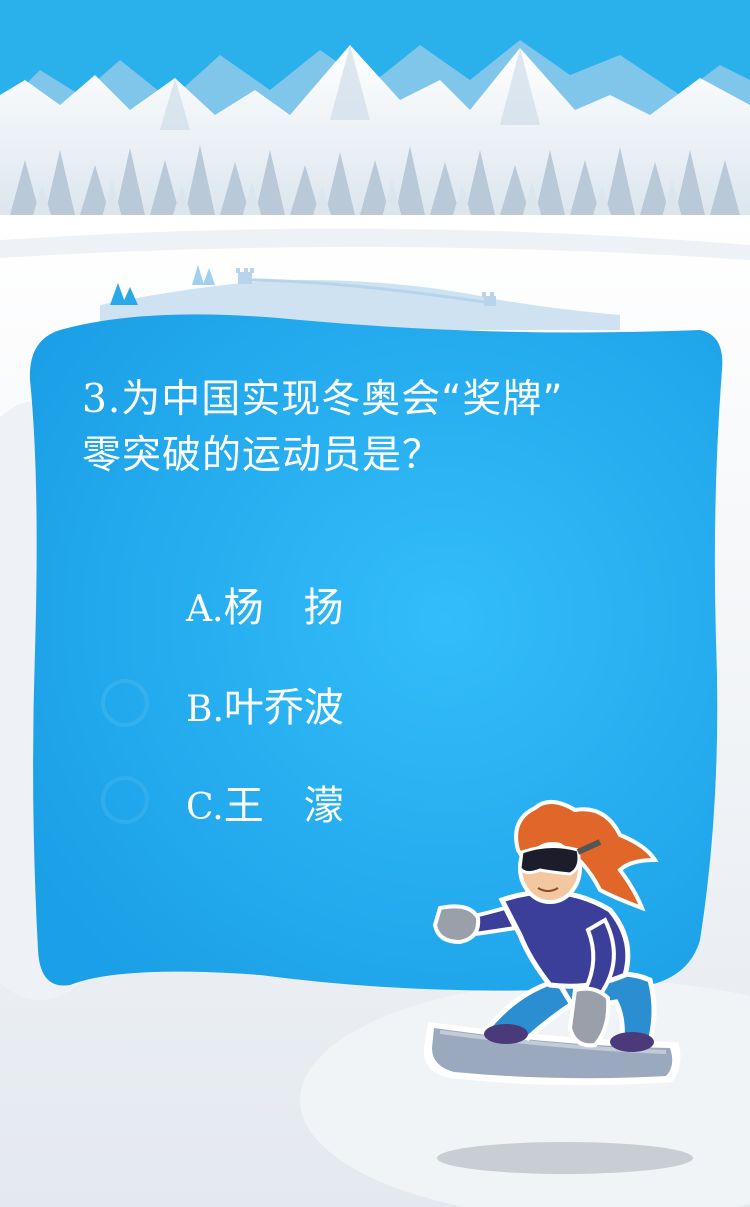  Describe the element at coordinates (283, 806) in the screenshot. I see `option-c-label: 王 濛` at that location.